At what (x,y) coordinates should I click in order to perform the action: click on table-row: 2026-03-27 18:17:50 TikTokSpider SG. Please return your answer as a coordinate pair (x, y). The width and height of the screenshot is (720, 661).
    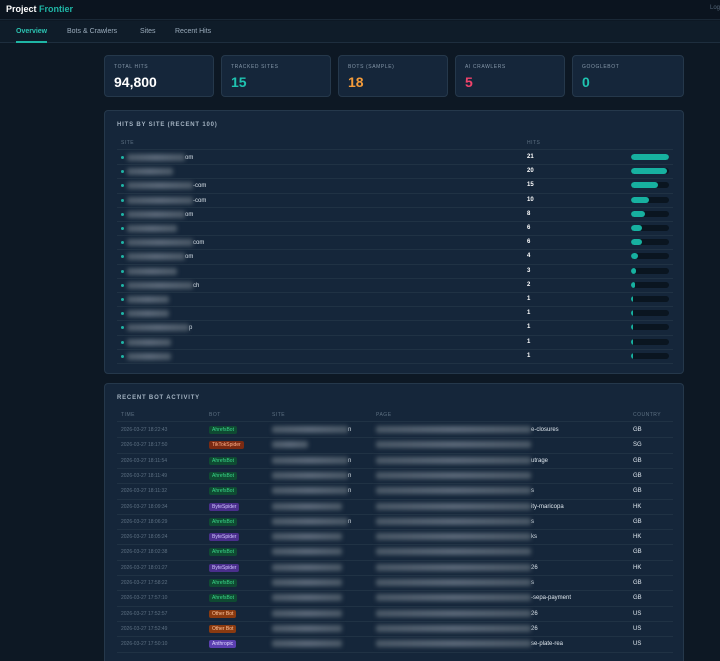
    Looking at the image, I should click on (395, 445).